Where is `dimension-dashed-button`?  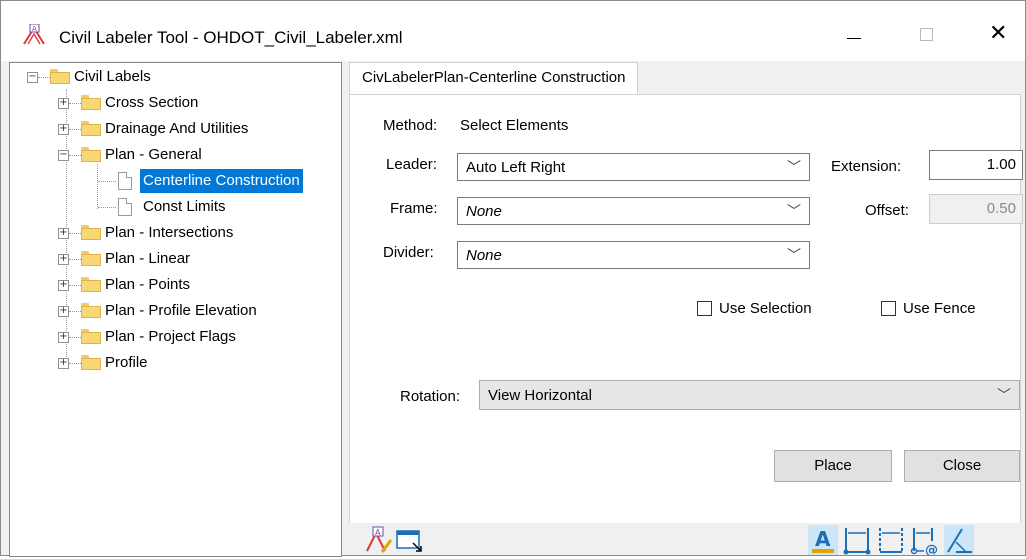 dimension-dashed-button is located at coordinates (891, 540).